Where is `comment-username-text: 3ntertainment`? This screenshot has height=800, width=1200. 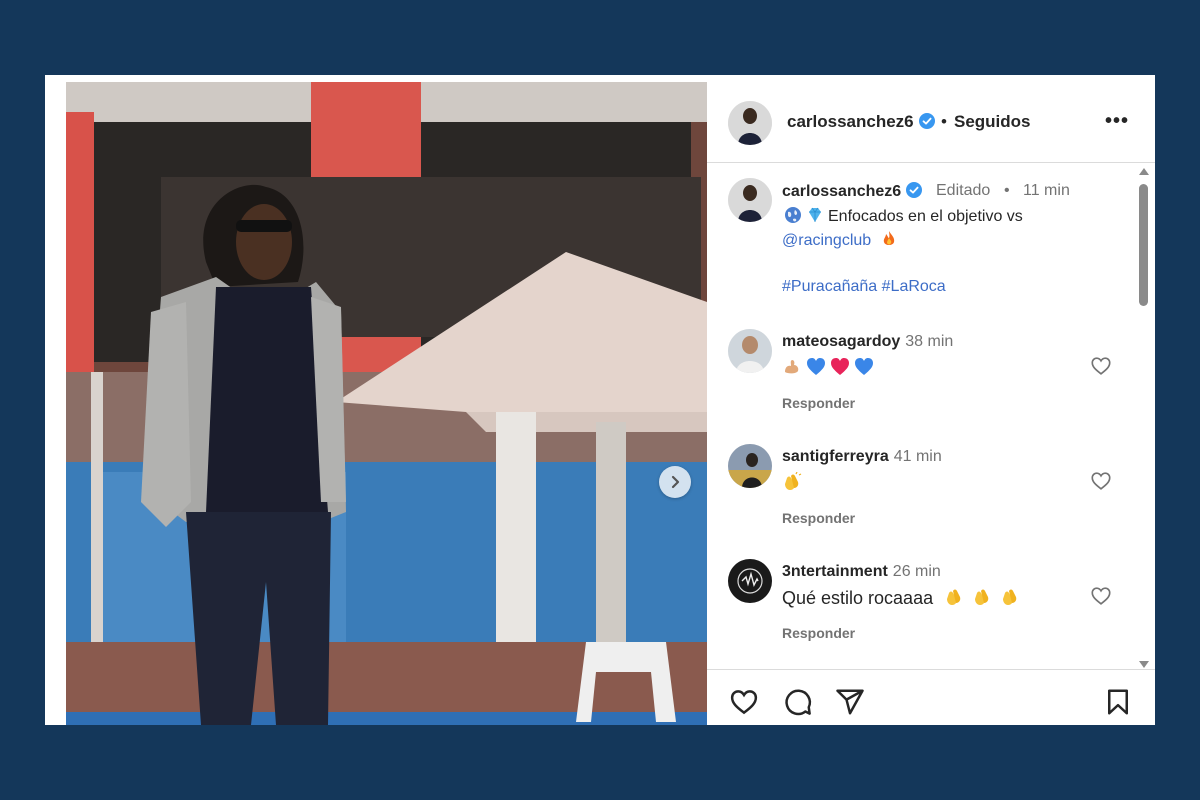
comment-username-text: 3ntertainment is located at coordinates (835, 571).